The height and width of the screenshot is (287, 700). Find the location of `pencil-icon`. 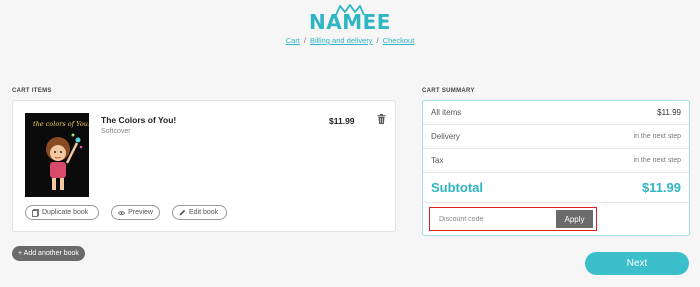

pencil-icon is located at coordinates (182, 212).